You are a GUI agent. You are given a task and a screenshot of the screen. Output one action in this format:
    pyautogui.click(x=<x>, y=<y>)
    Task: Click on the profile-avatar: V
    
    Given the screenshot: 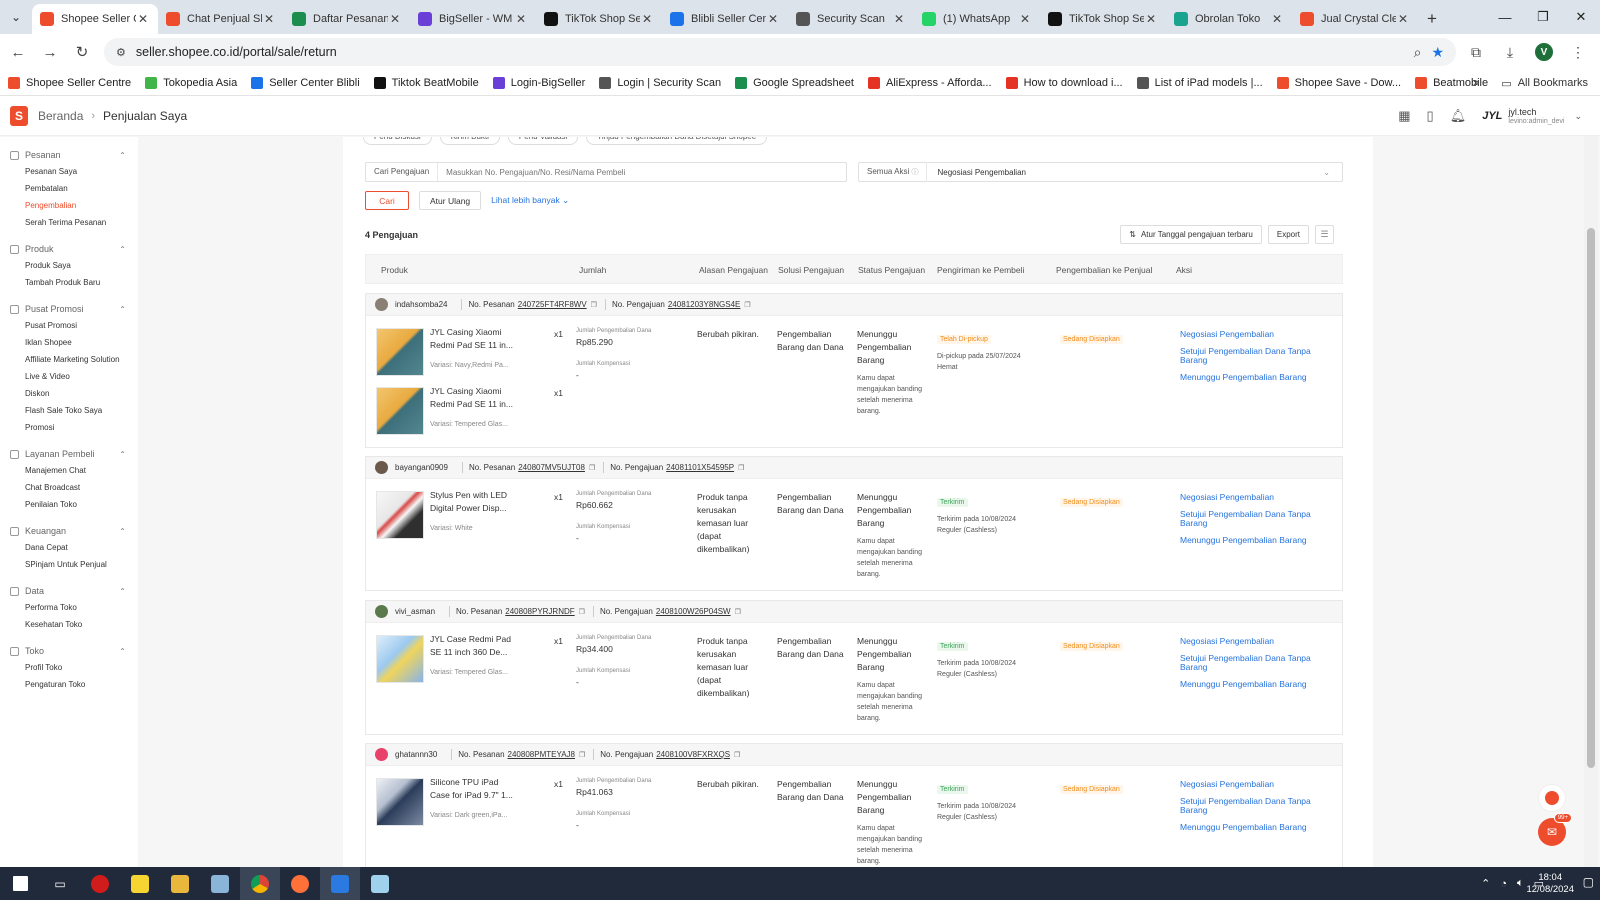 What is the action you would take?
    pyautogui.click(x=1544, y=52)
    